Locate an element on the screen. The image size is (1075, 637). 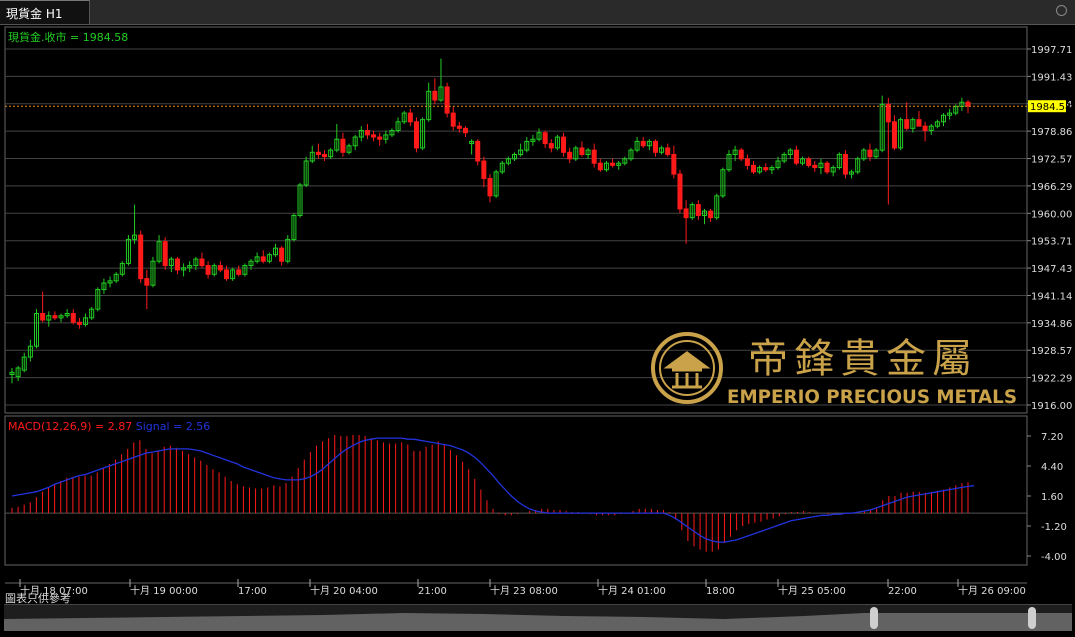
price-tick-label: 1972.57 is located at coordinates (1051, 160).